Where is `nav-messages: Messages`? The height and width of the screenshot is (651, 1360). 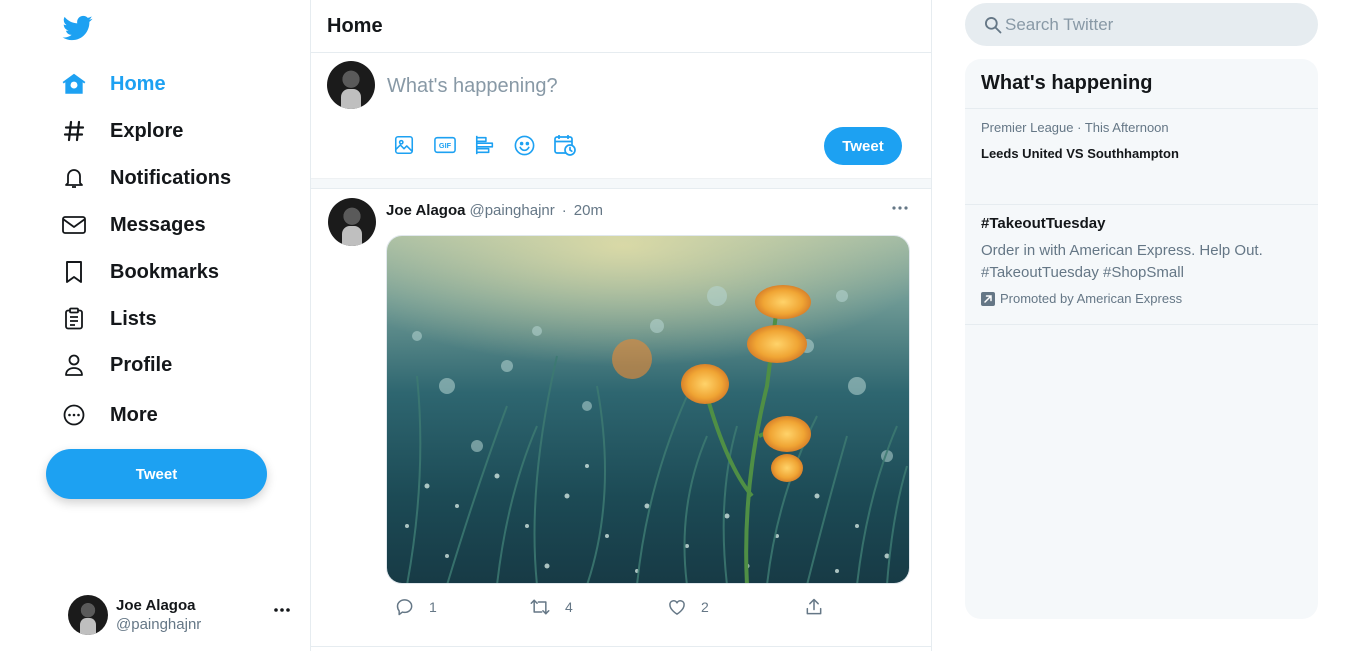
nav-messages: Messages is located at coordinates (133, 225).